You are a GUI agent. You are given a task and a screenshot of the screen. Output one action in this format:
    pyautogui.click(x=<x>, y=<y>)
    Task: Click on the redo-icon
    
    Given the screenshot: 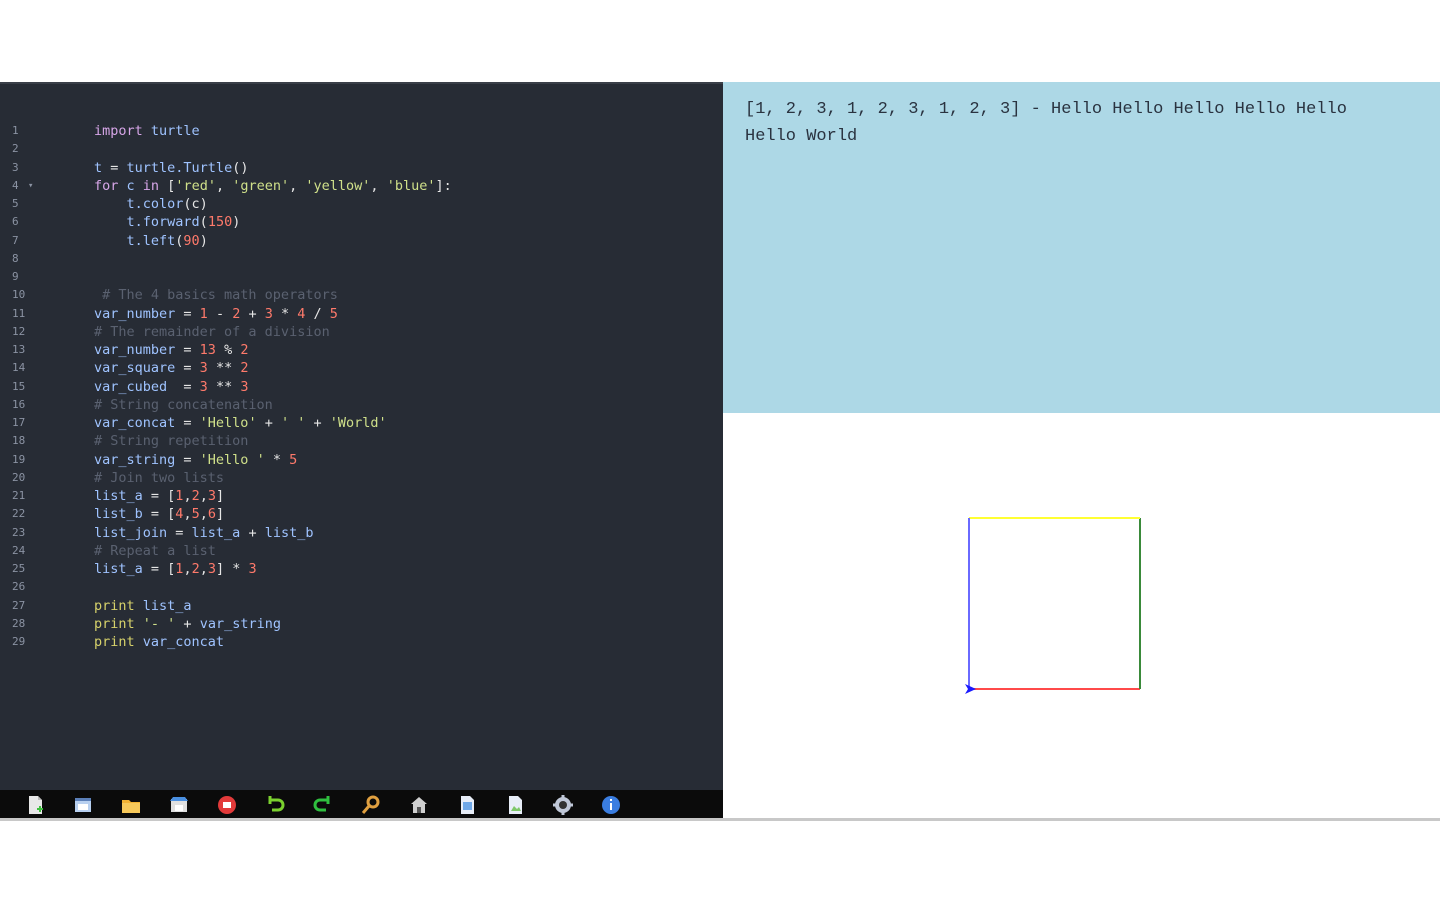 What is the action you would take?
    pyautogui.click(x=321, y=804)
    